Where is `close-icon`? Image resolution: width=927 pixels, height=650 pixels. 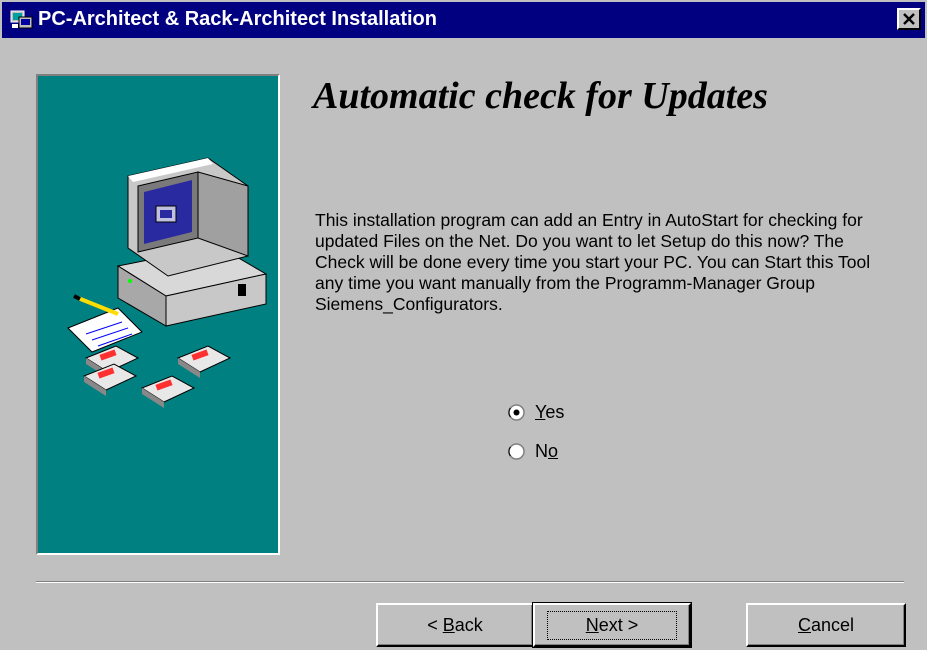
close-icon is located at coordinates (909, 19).